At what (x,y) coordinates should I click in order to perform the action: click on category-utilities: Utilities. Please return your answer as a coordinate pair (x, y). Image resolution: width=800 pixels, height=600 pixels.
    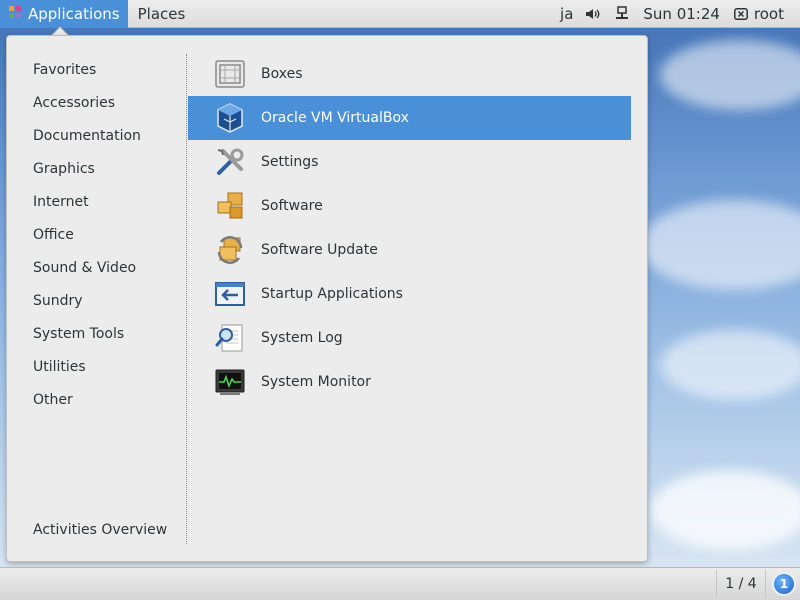
    Looking at the image, I should click on (87, 367).